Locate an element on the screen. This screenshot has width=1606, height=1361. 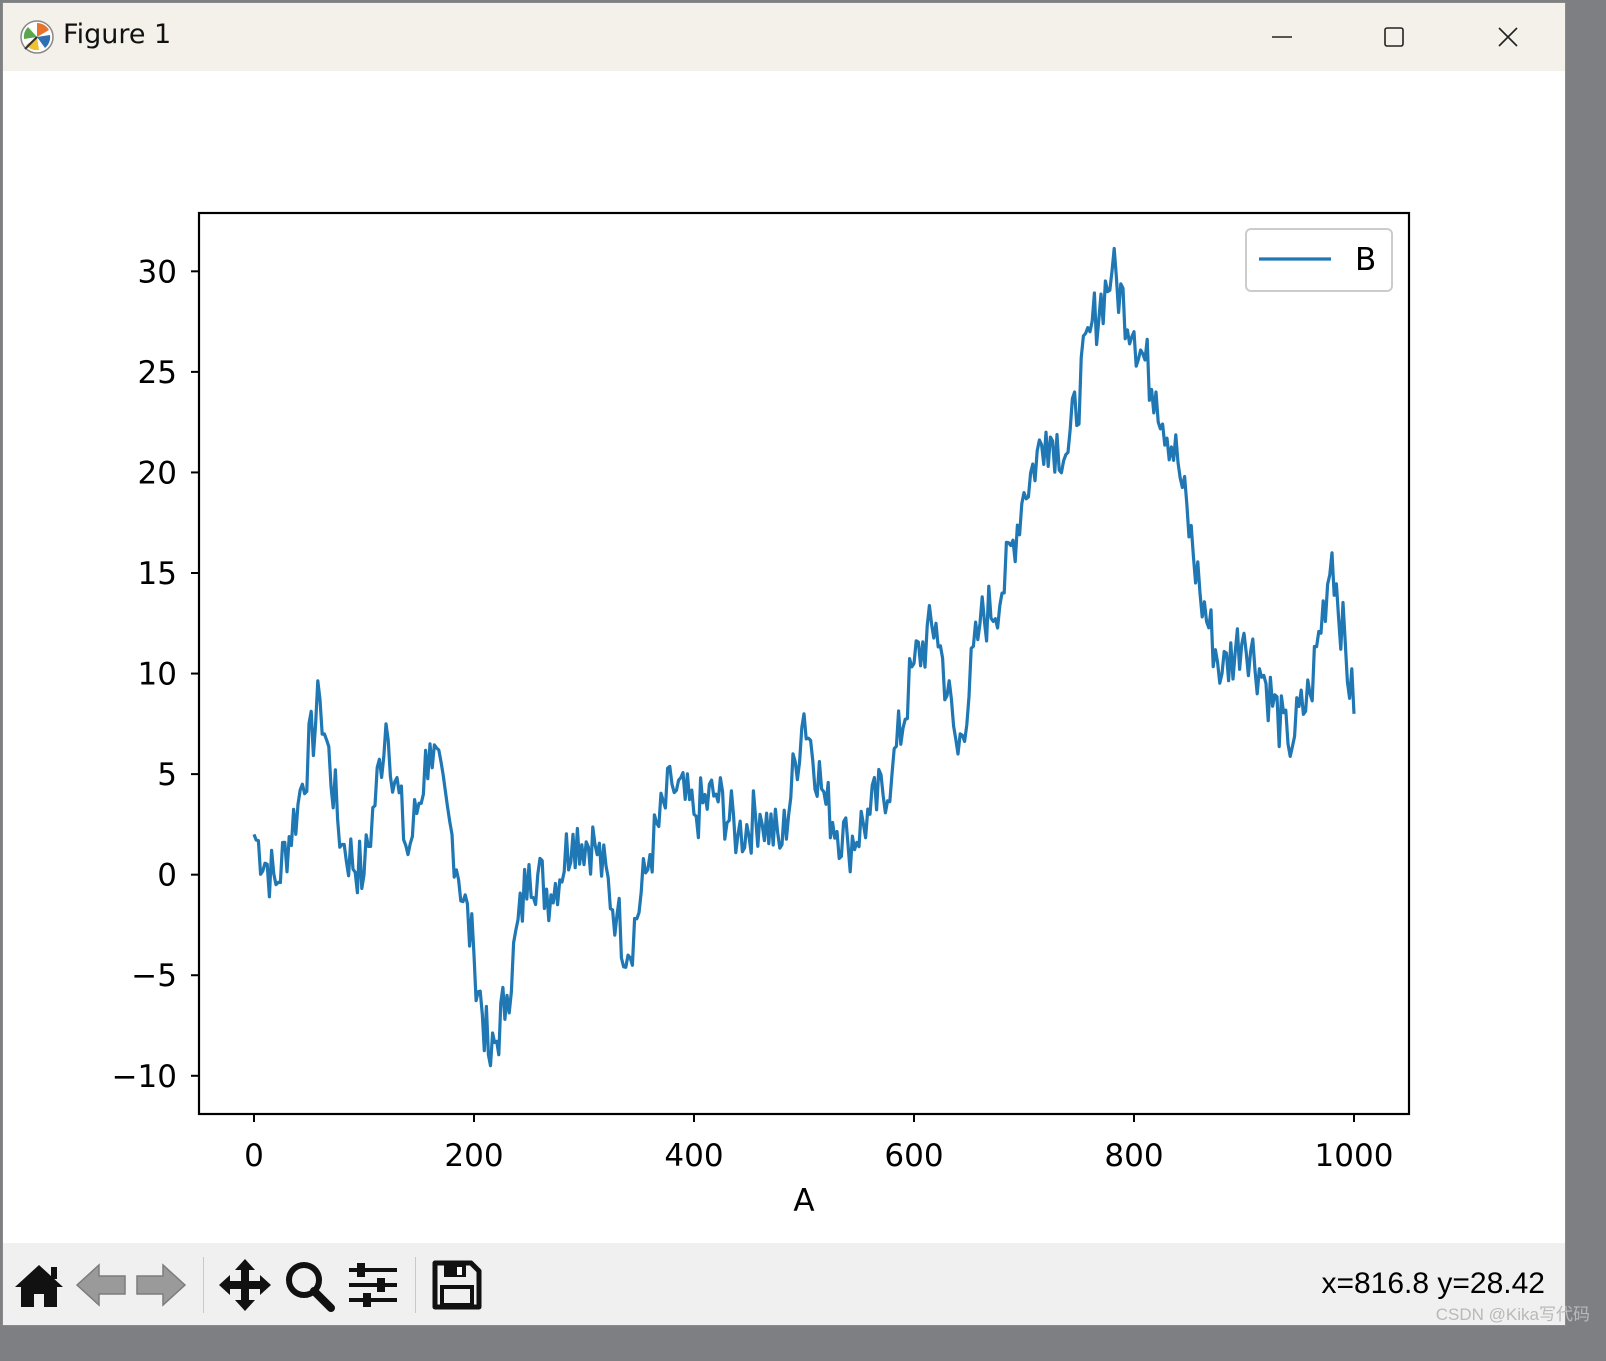
matplotlib-logo-icon is located at coordinates (37, 37).